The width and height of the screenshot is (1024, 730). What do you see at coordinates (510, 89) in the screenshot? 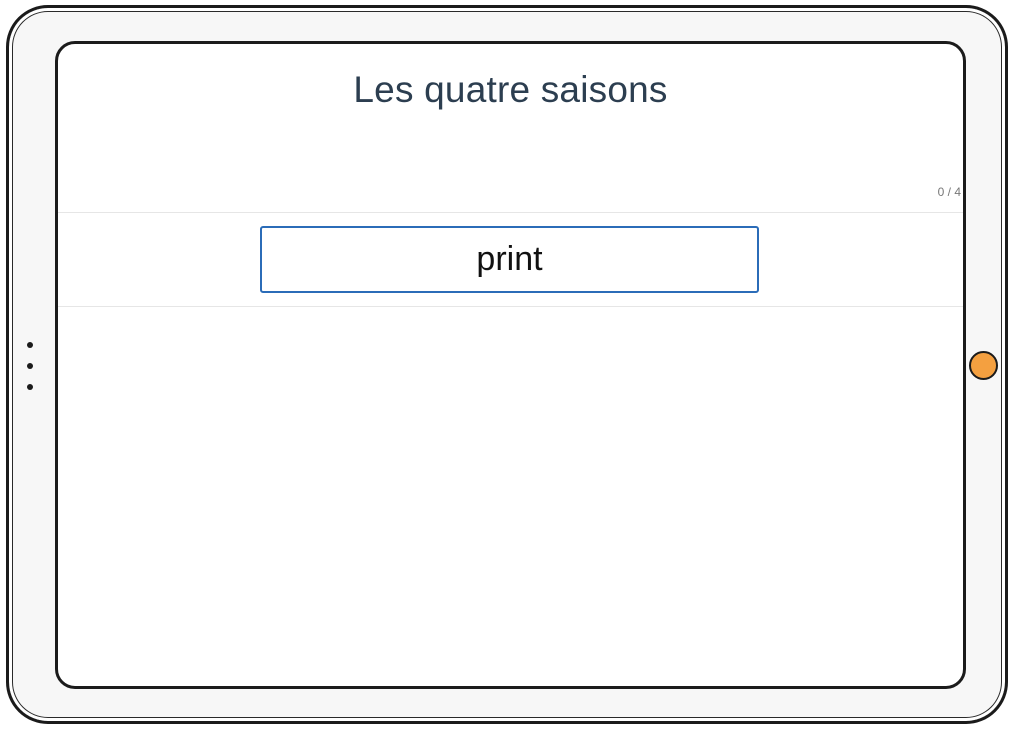
I see `page-title: Les quatre saisons` at bounding box center [510, 89].